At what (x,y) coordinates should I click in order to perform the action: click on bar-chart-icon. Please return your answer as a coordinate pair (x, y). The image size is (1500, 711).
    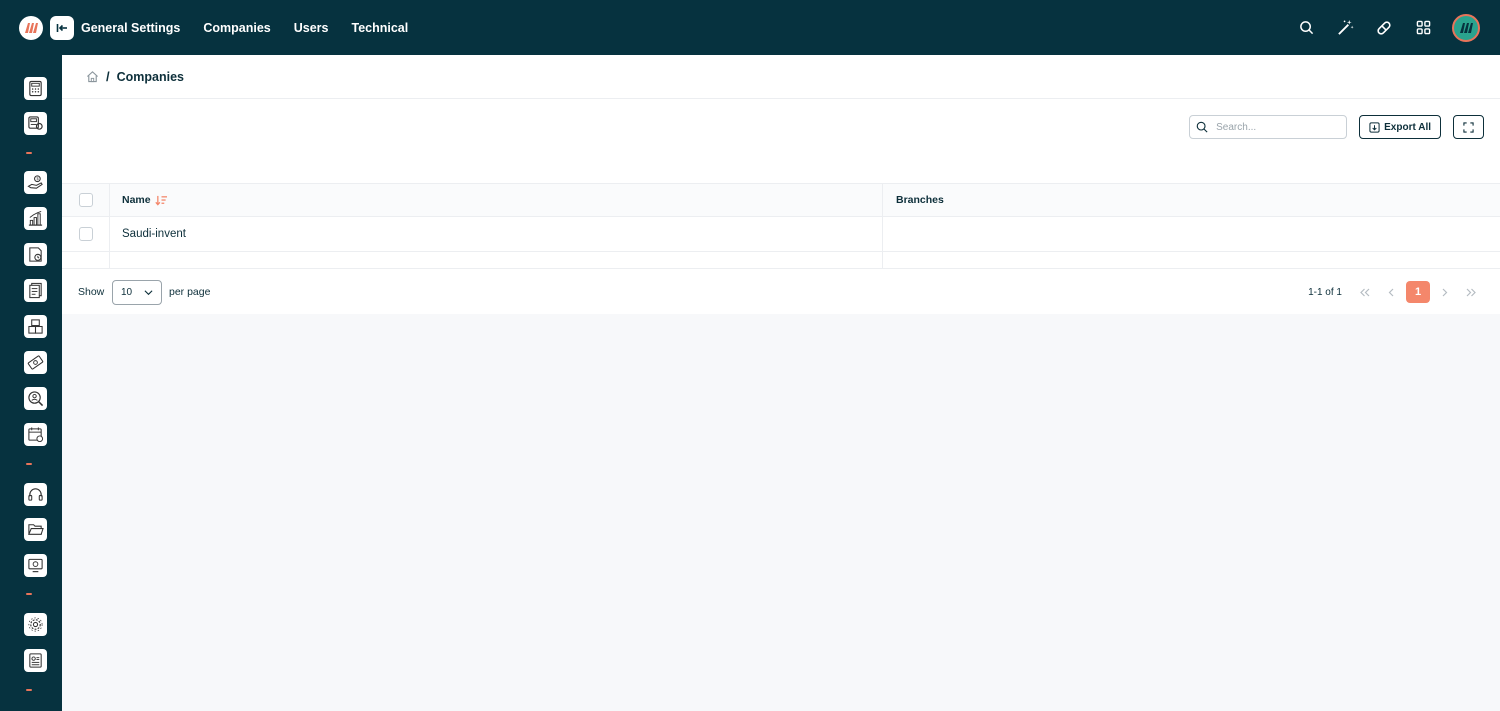
    Looking at the image, I should click on (35, 218).